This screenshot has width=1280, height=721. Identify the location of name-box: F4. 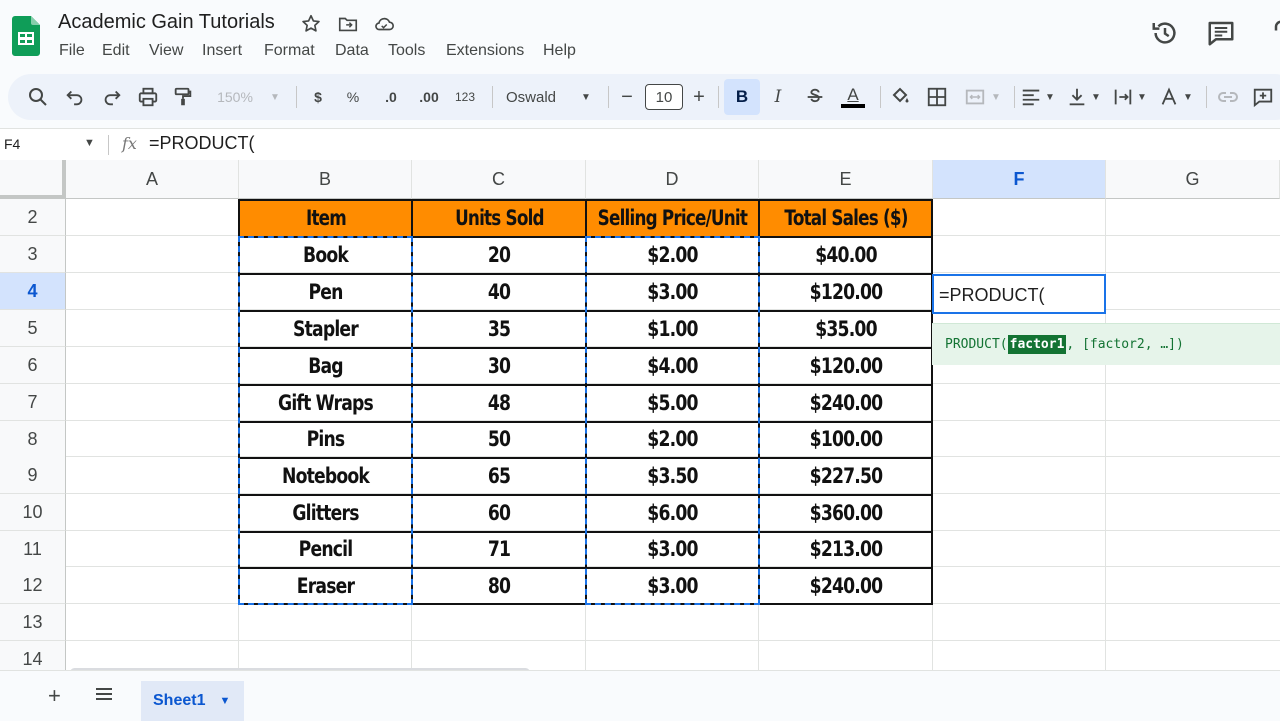
(12, 144).